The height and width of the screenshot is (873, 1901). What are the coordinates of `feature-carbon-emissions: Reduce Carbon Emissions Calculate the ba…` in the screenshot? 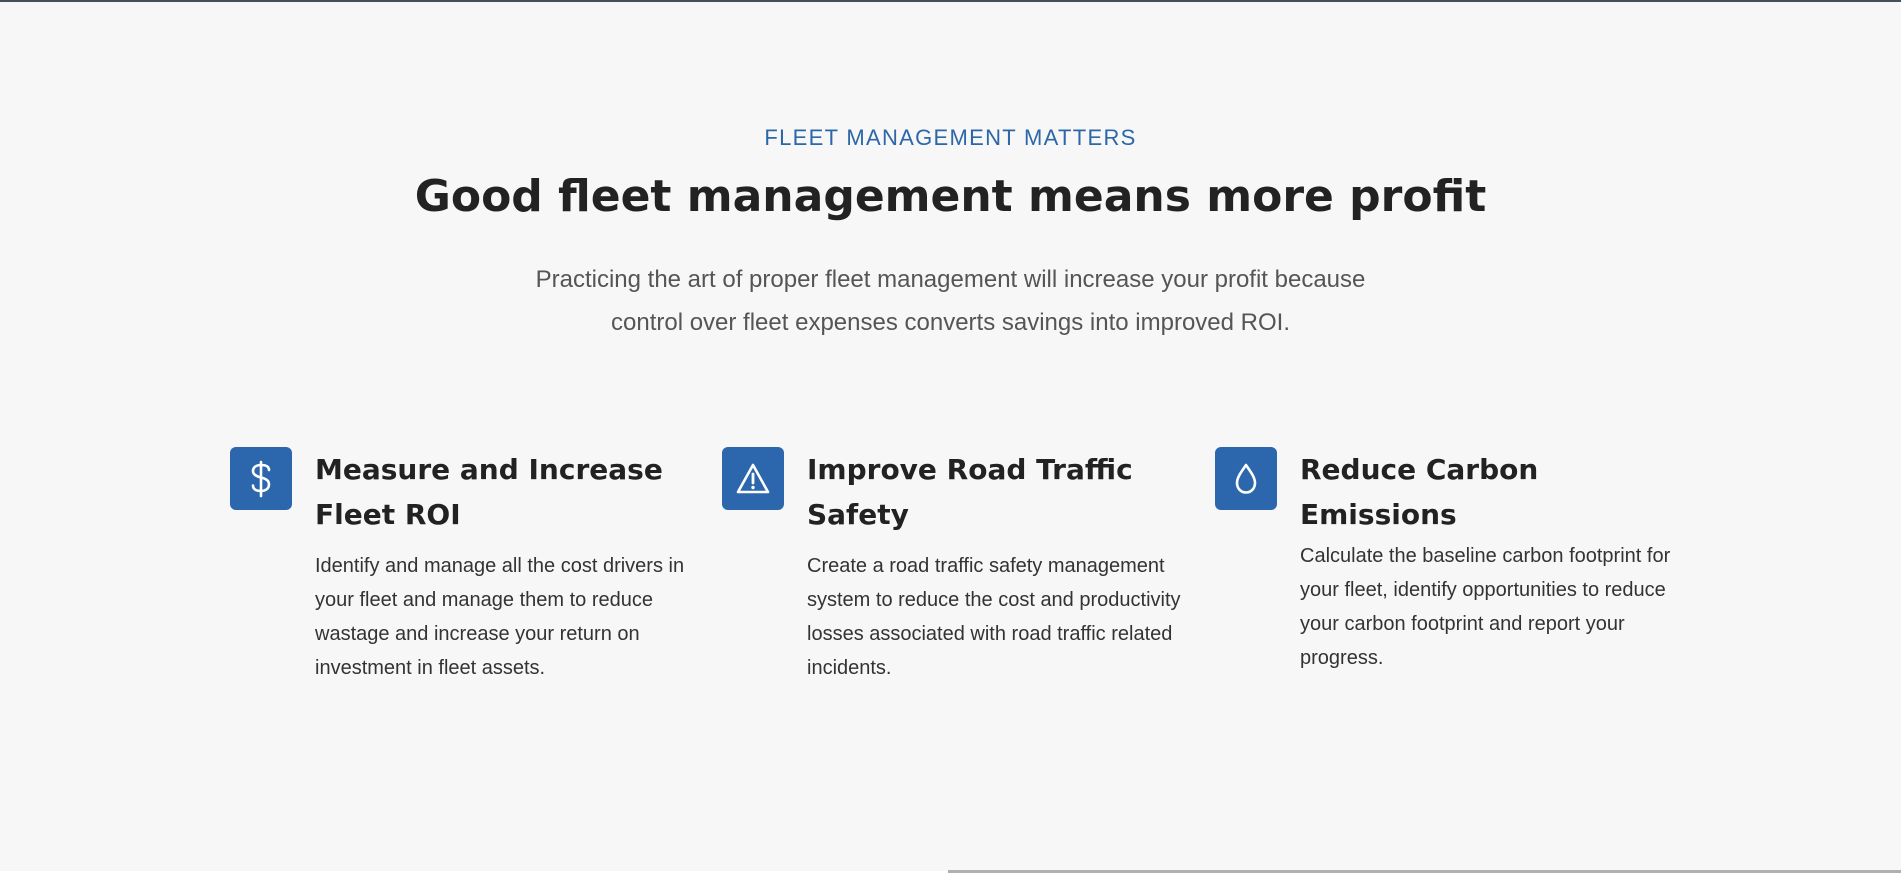 It's located at (1450, 597).